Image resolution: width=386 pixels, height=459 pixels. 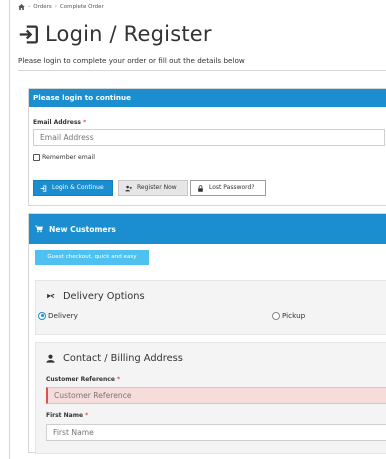 I want to click on remember-email: Remember email, so click(x=64, y=157).